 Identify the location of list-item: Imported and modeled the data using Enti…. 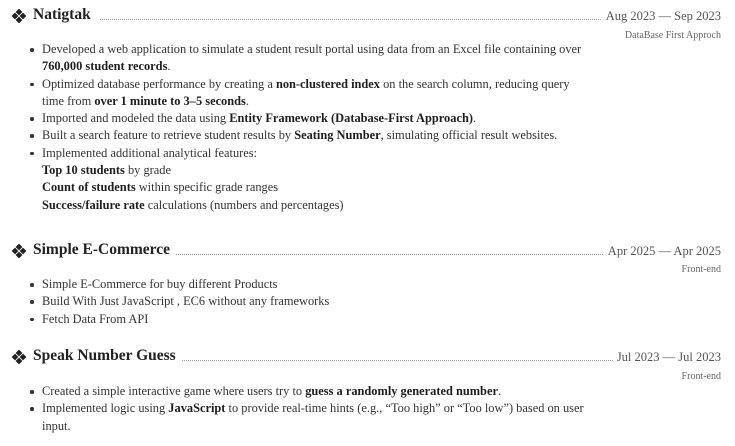
(308, 118).